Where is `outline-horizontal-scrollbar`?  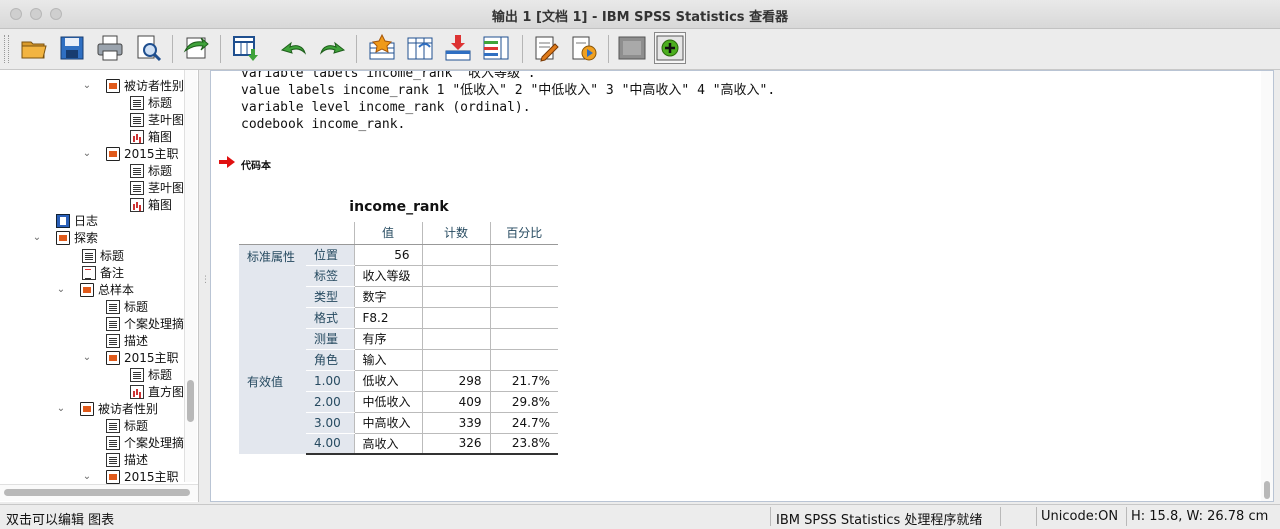 outline-horizontal-scrollbar is located at coordinates (99, 492).